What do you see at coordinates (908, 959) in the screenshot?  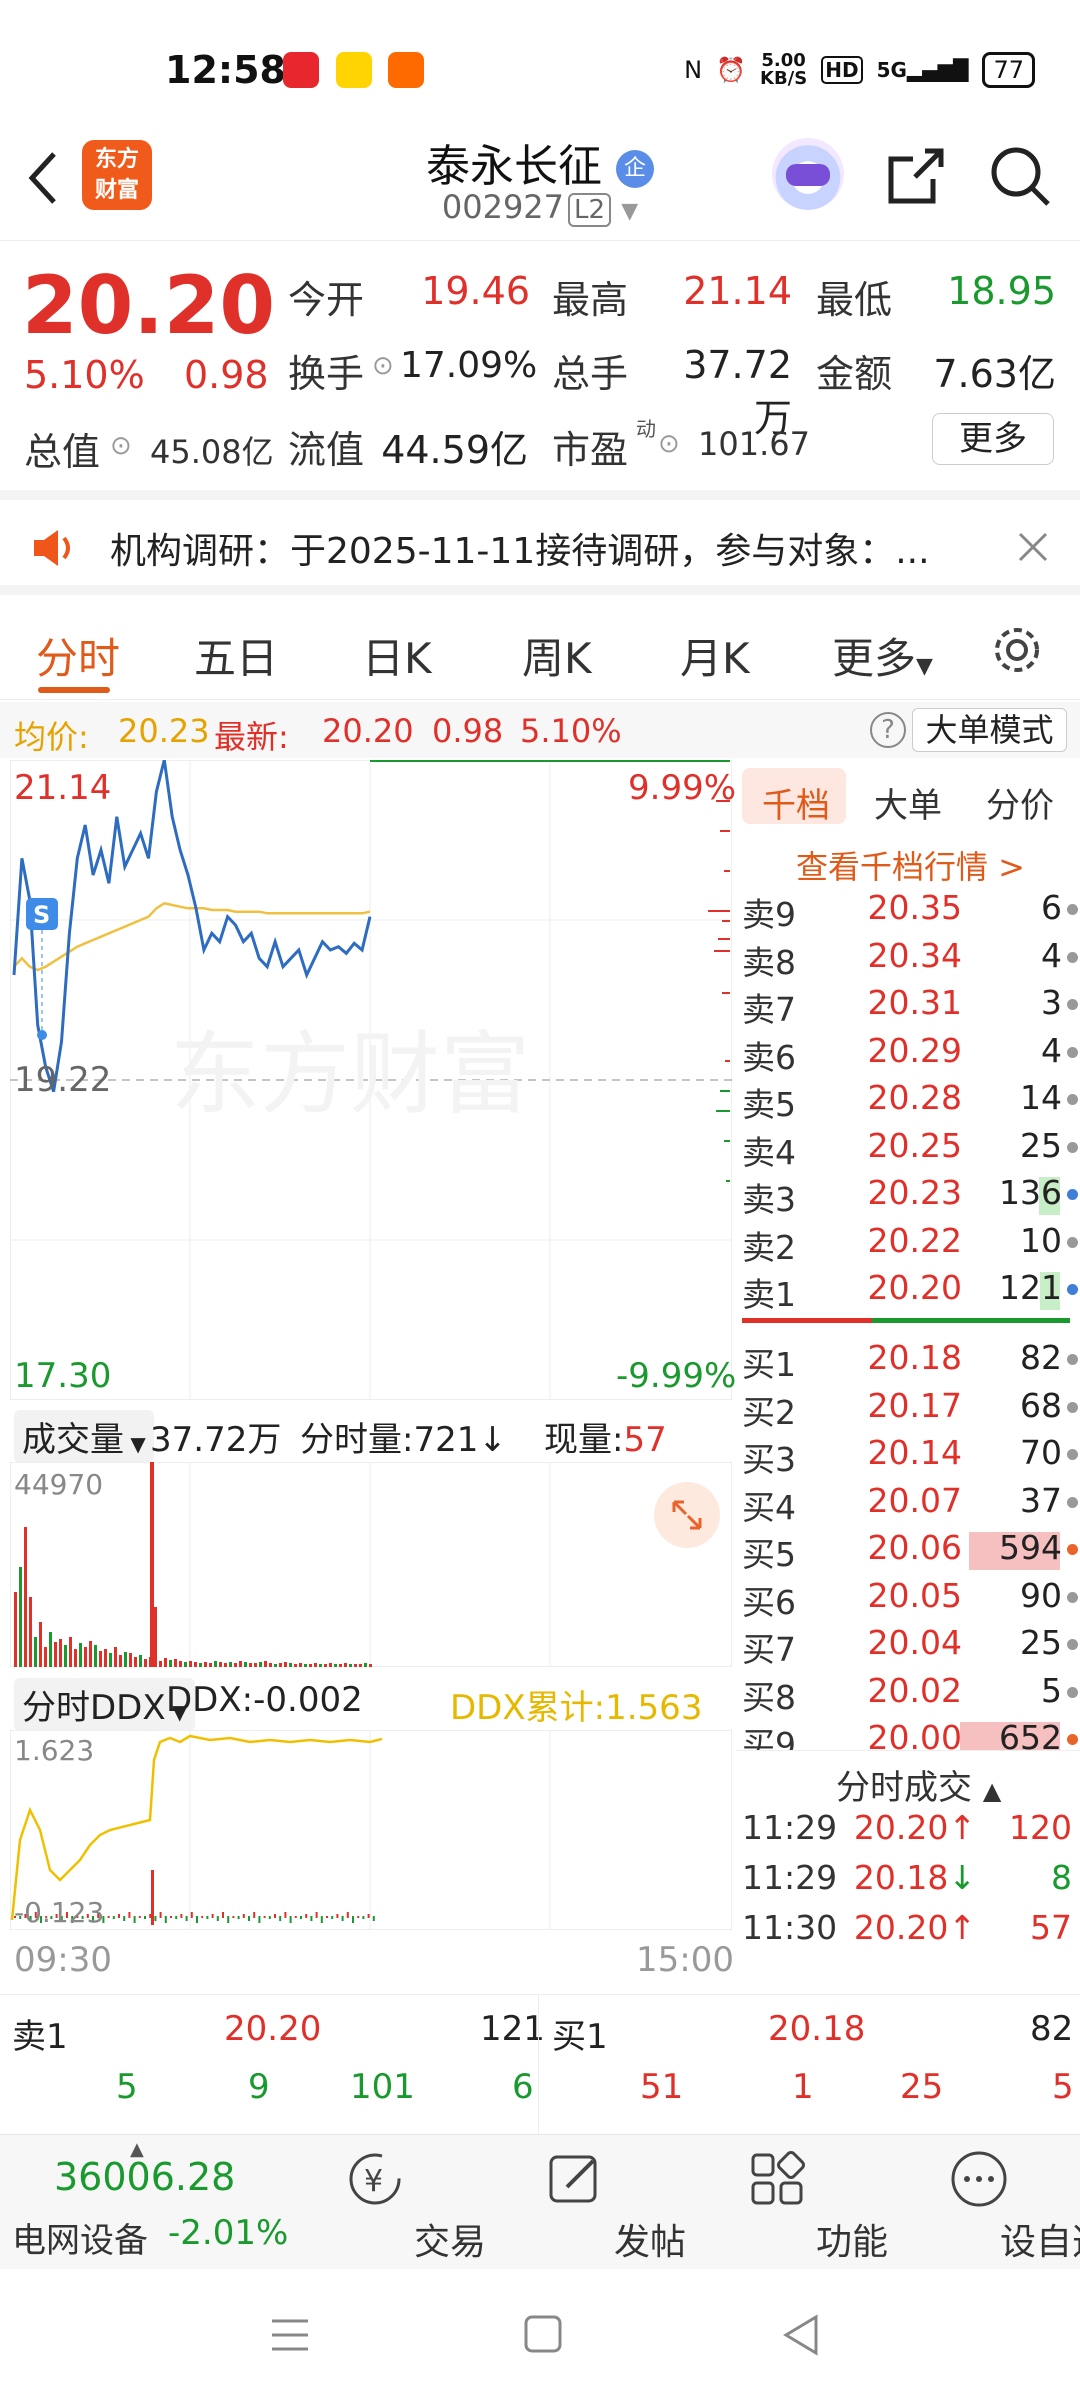 I see `ask-row: 卖8 20.34 4` at bounding box center [908, 959].